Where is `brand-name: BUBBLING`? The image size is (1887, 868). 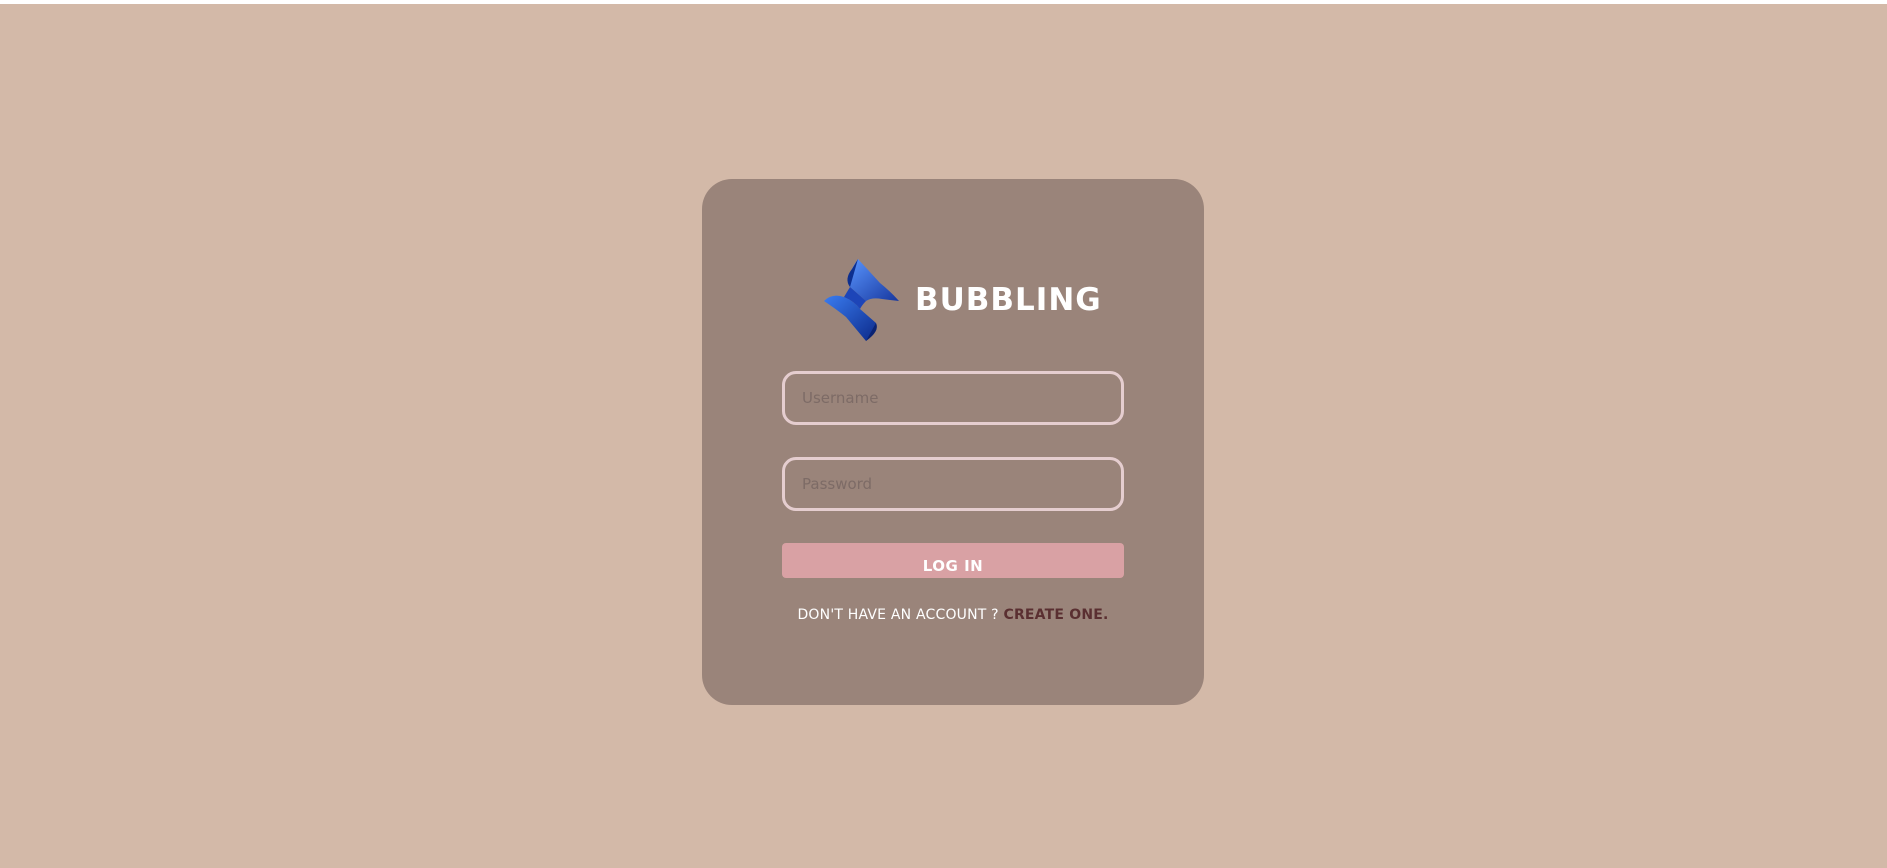
brand-name: BUBBLING is located at coordinates (1008, 299).